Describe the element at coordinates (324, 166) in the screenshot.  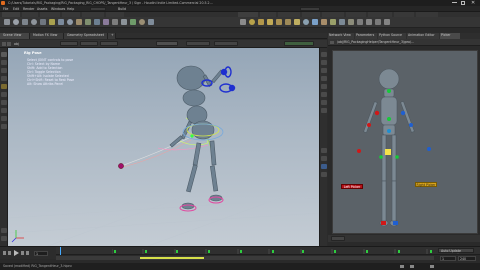
I see `display-bones-icon` at that location.